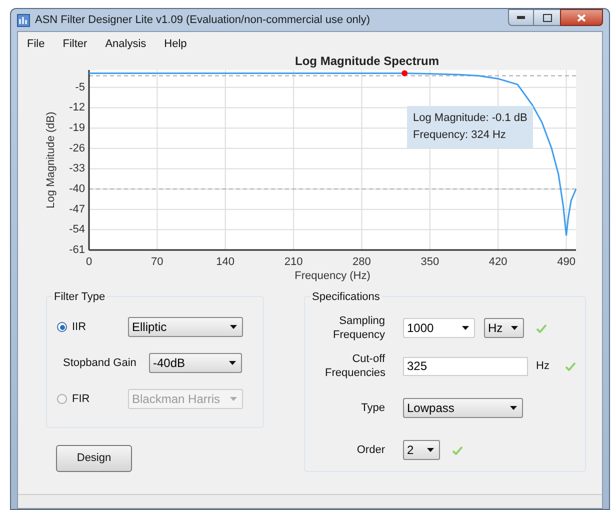 The height and width of the screenshot is (510, 611). What do you see at coordinates (332, 276) in the screenshot?
I see `x-axis-label: Frequency (Hz)` at bounding box center [332, 276].